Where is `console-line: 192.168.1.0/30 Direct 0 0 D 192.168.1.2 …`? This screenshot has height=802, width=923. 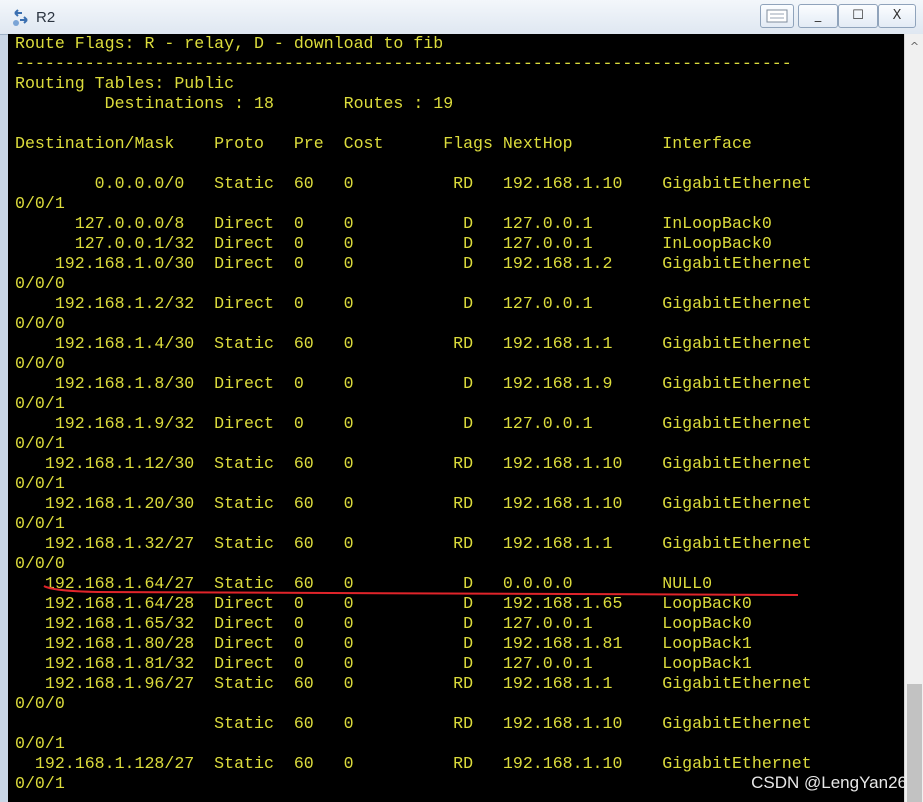
console-line: 192.168.1.0/30 Direct 0 0 D 192.168.1.2 … is located at coordinates (413, 263).